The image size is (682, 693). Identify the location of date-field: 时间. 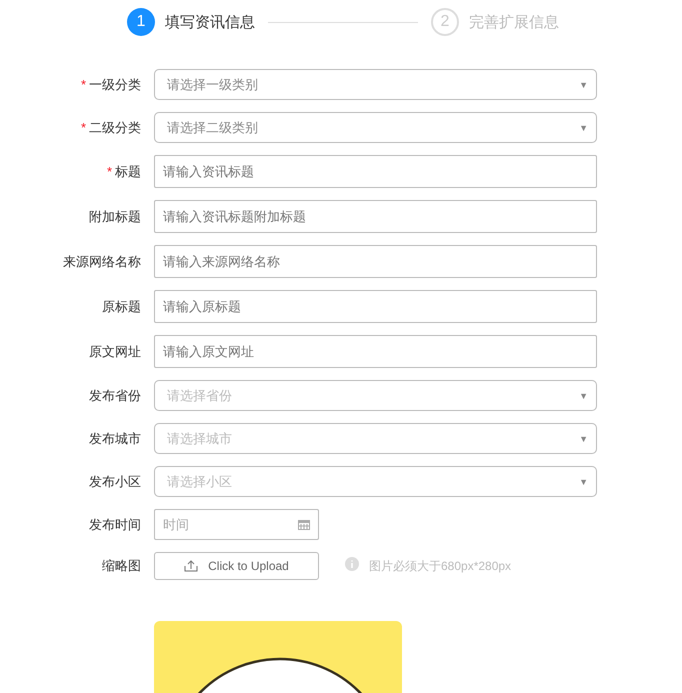
(236, 524).